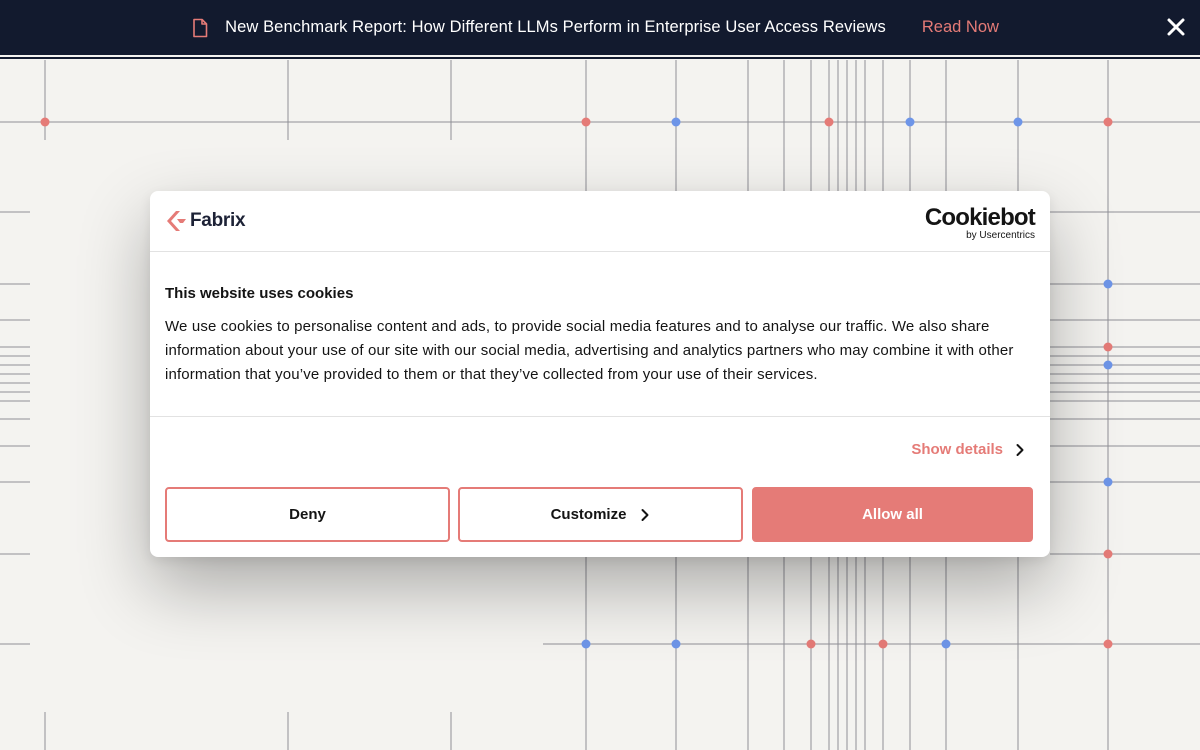  What do you see at coordinates (176, 221) in the screenshot?
I see `fabrix-logo-icon` at bounding box center [176, 221].